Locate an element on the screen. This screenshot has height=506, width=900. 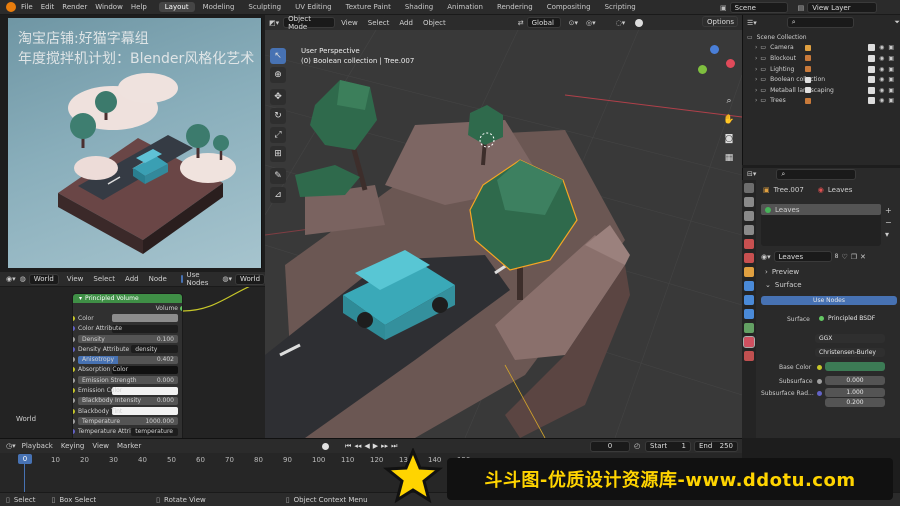
preview-panel-header: › Preview is located at coordinates (782, 272).